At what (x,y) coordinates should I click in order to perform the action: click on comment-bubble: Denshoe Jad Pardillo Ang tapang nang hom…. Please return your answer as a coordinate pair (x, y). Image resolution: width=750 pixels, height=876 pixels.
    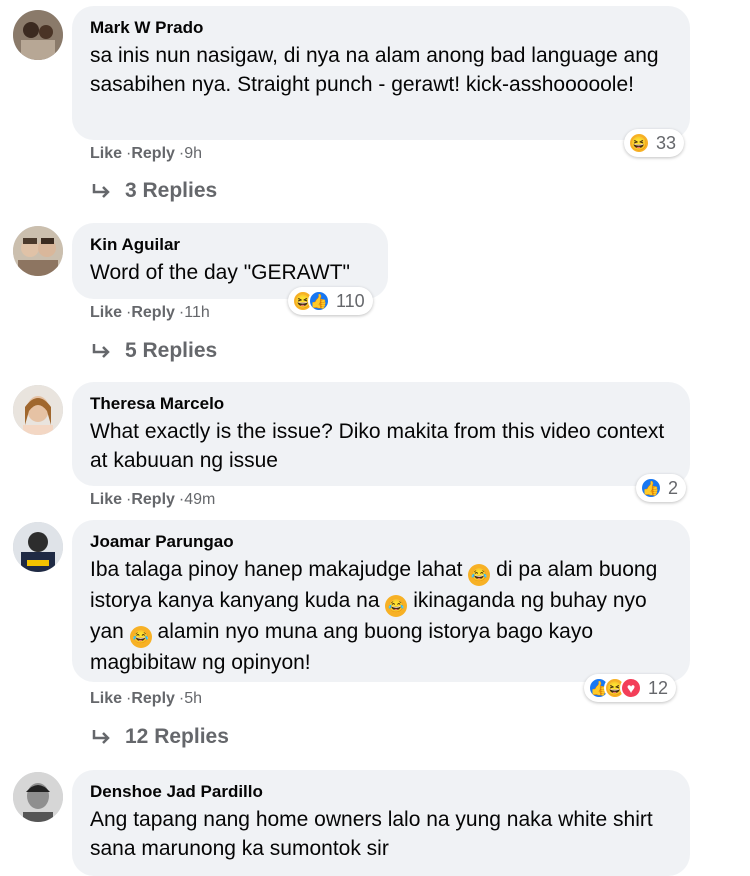
    Looking at the image, I should click on (381, 823).